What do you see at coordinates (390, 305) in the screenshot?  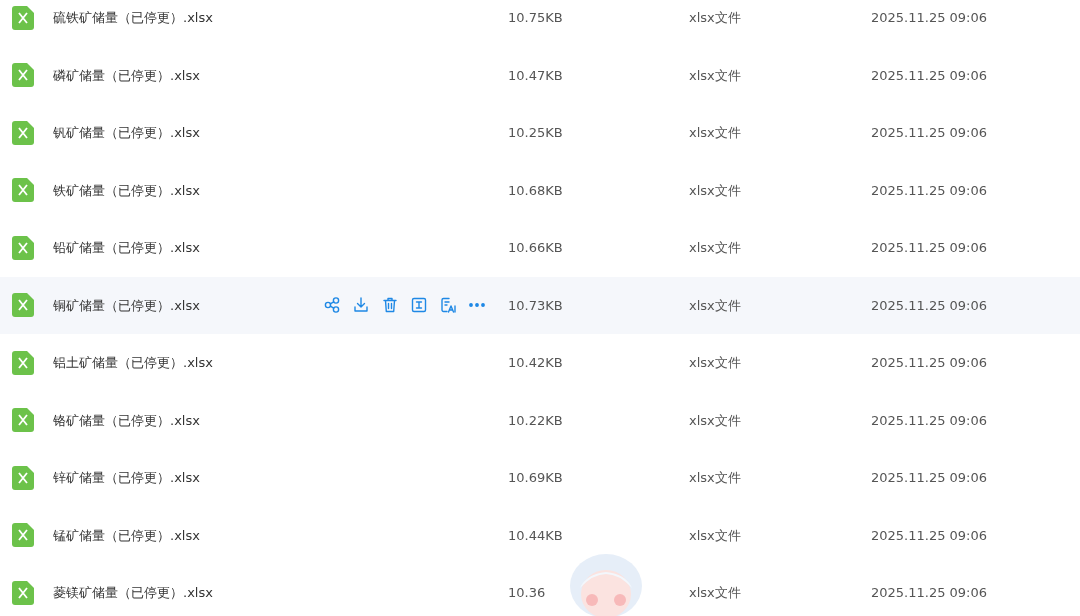 I see `delete-icon` at bounding box center [390, 305].